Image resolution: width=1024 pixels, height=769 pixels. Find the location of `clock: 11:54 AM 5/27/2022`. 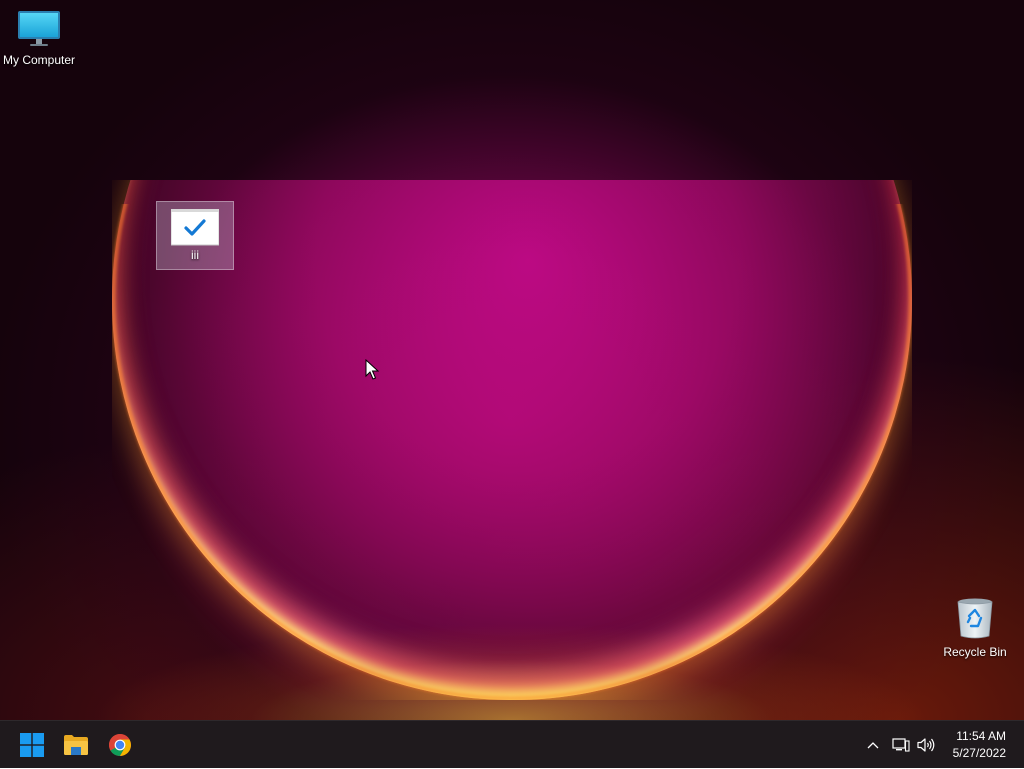

clock: 11:54 AM 5/27/2022 is located at coordinates (979, 745).